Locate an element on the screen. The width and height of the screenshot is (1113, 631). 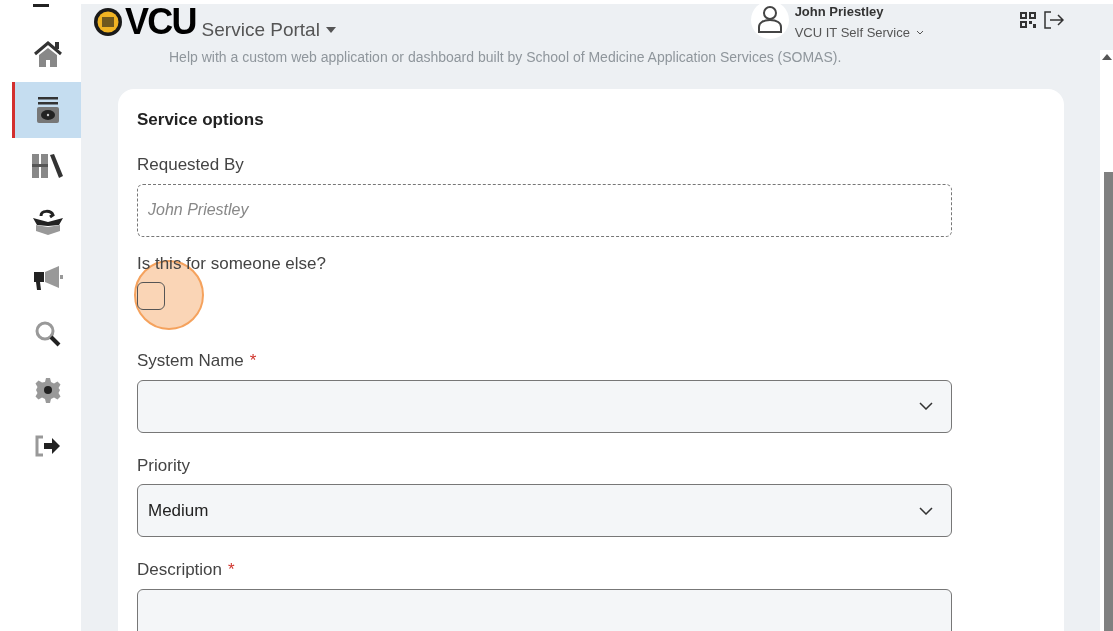
dropdown-value: Medium is located at coordinates (178, 510).